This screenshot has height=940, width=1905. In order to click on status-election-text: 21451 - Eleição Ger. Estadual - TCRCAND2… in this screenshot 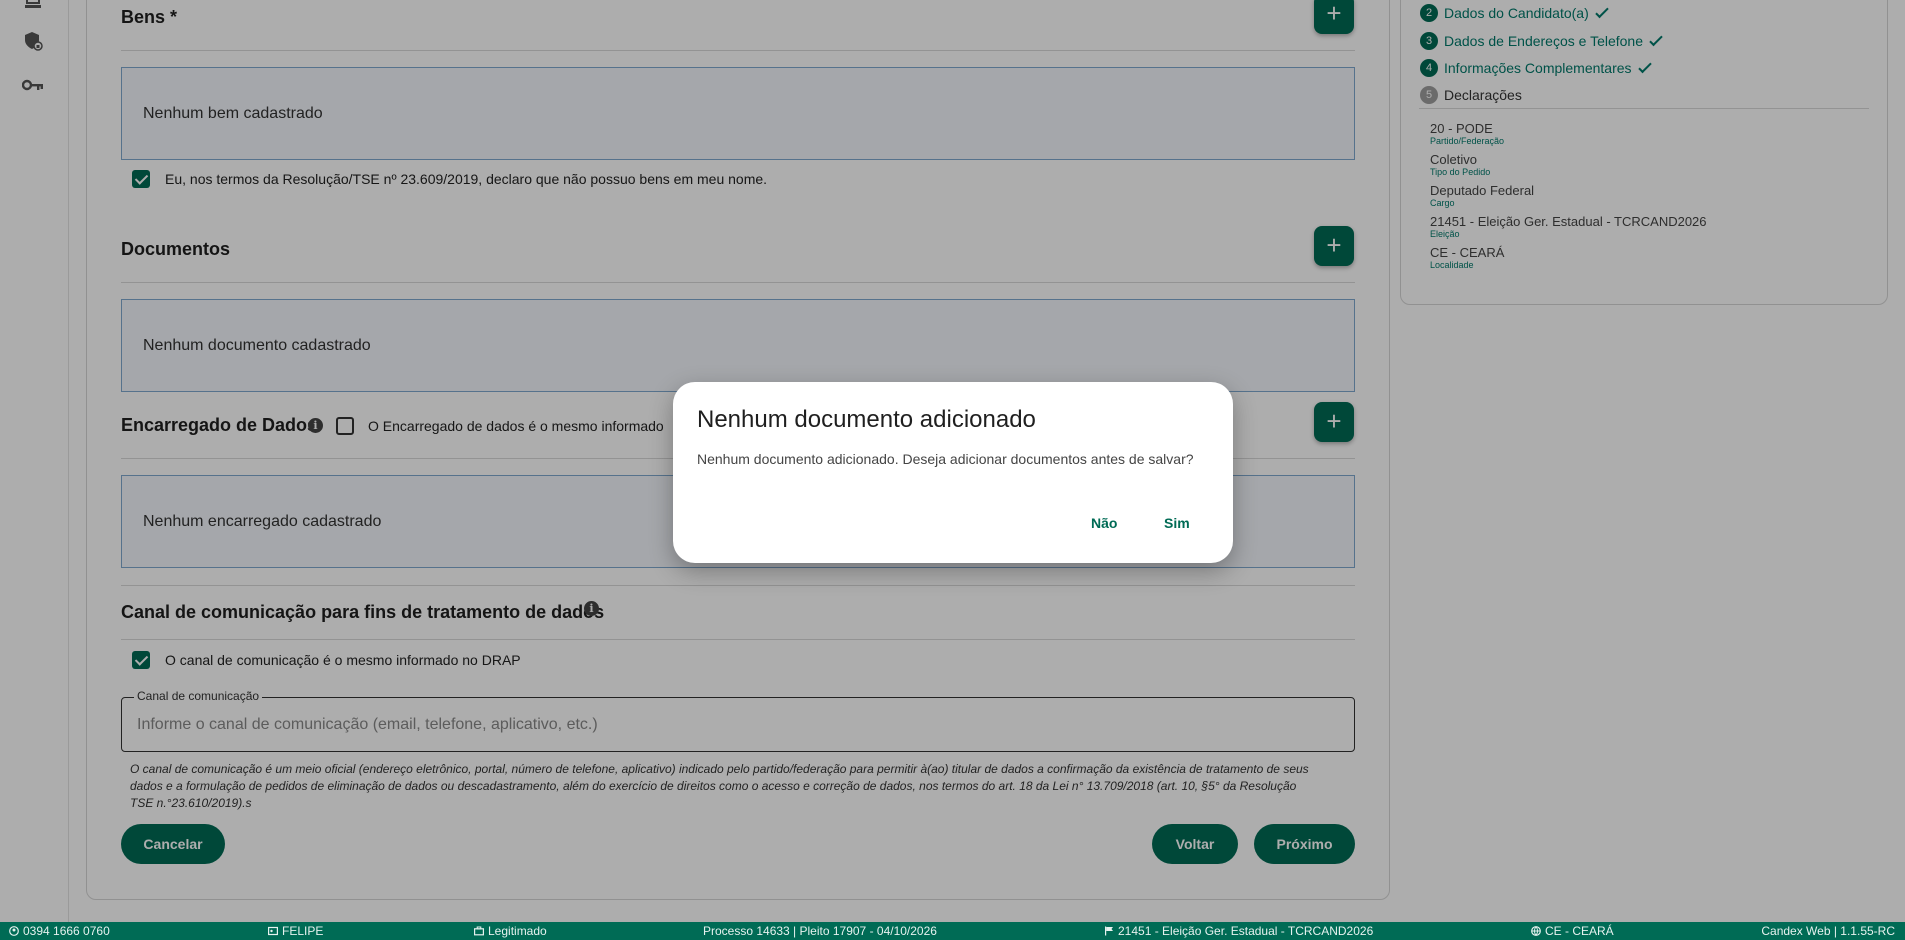, I will do `click(1246, 931)`.